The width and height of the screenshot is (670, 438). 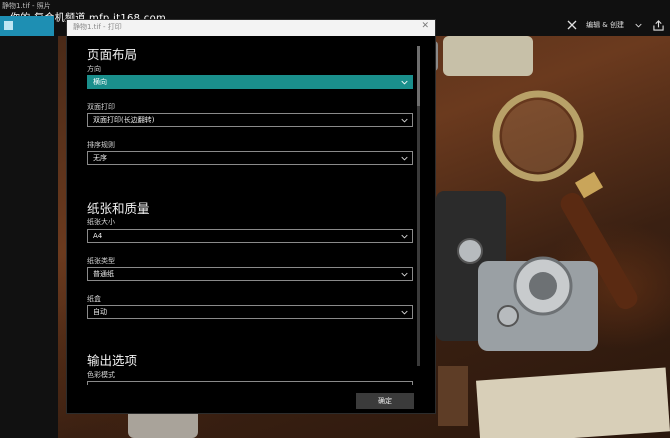 What do you see at coordinates (250, 82) in the screenshot?
I see `orientation-select: 横向` at bounding box center [250, 82].